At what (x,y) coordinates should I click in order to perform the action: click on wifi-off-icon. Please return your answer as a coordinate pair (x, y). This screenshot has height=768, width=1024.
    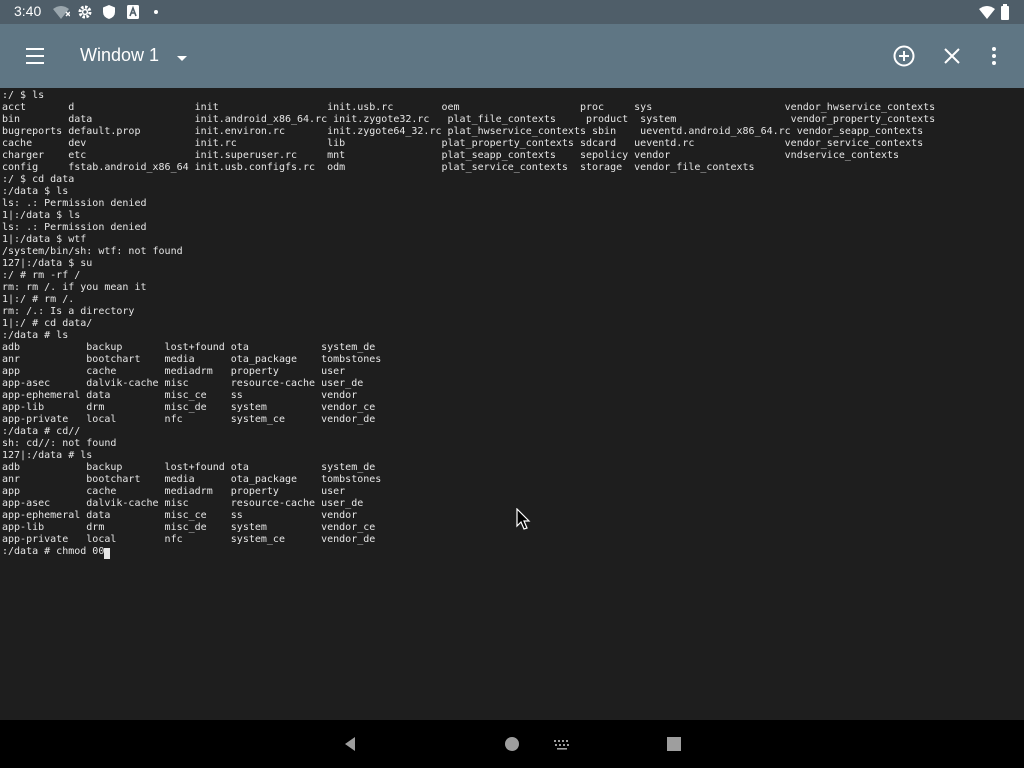
    Looking at the image, I should click on (61, 12).